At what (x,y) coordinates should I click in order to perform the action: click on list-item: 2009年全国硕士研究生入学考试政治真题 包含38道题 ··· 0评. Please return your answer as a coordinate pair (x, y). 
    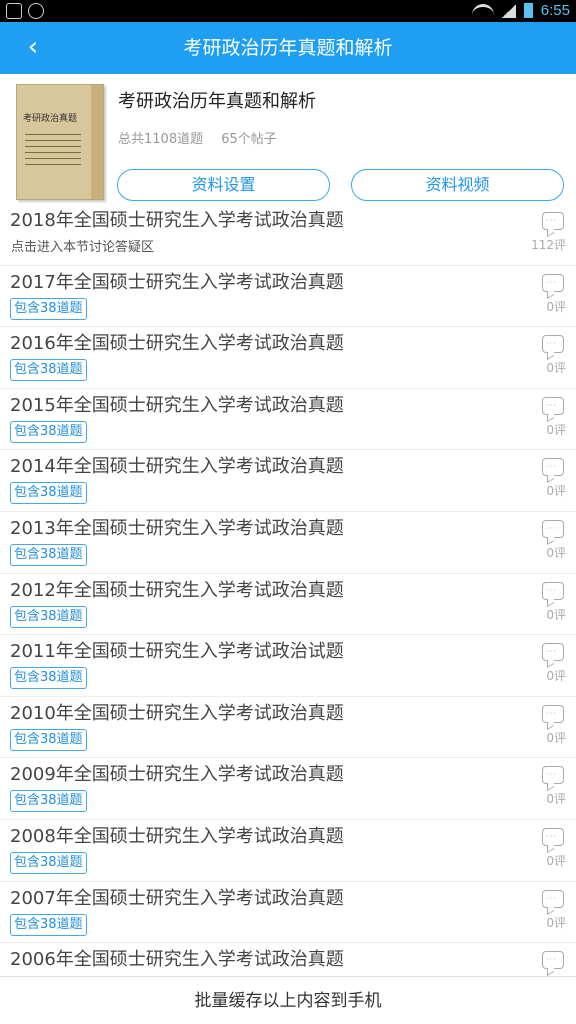
    Looking at the image, I should click on (288, 789).